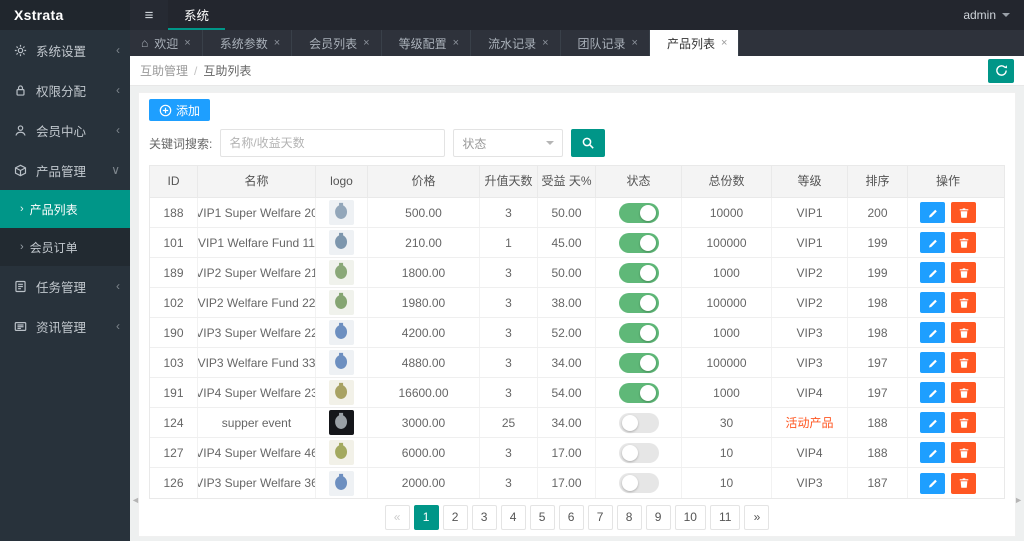 The width and height of the screenshot is (1024, 541). I want to click on sidebar-item: 产品管理 ∨, so click(65, 170).